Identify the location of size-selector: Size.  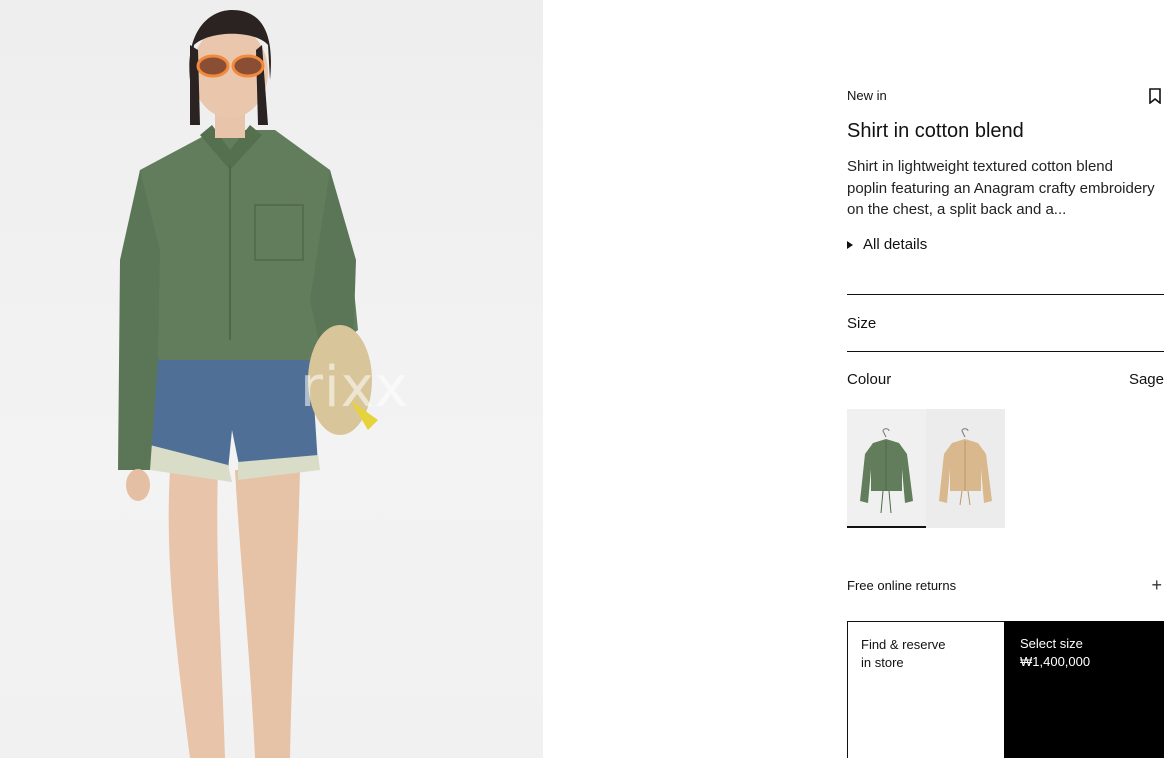
(1005, 323).